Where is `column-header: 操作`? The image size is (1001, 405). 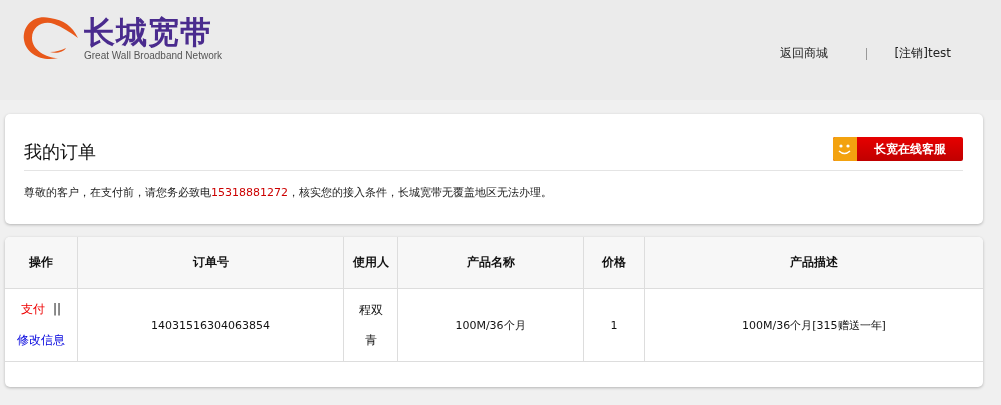
column-header: 操作 is located at coordinates (41, 263).